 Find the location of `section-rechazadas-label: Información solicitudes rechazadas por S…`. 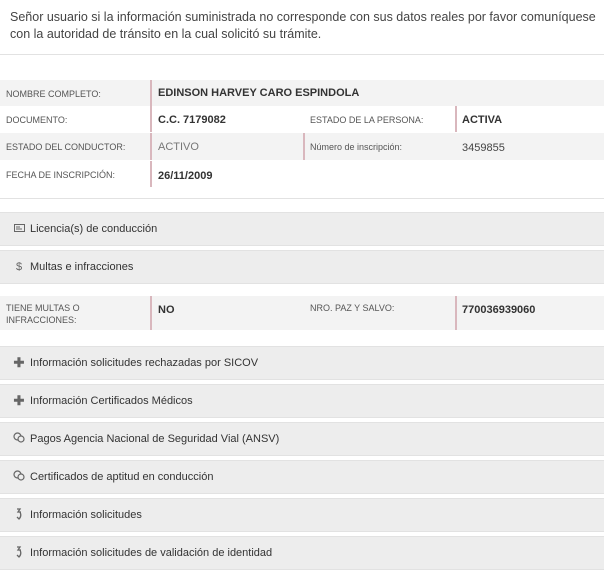

section-rechazadas-label: Información solicitudes rechazadas por S… is located at coordinates (144, 363).